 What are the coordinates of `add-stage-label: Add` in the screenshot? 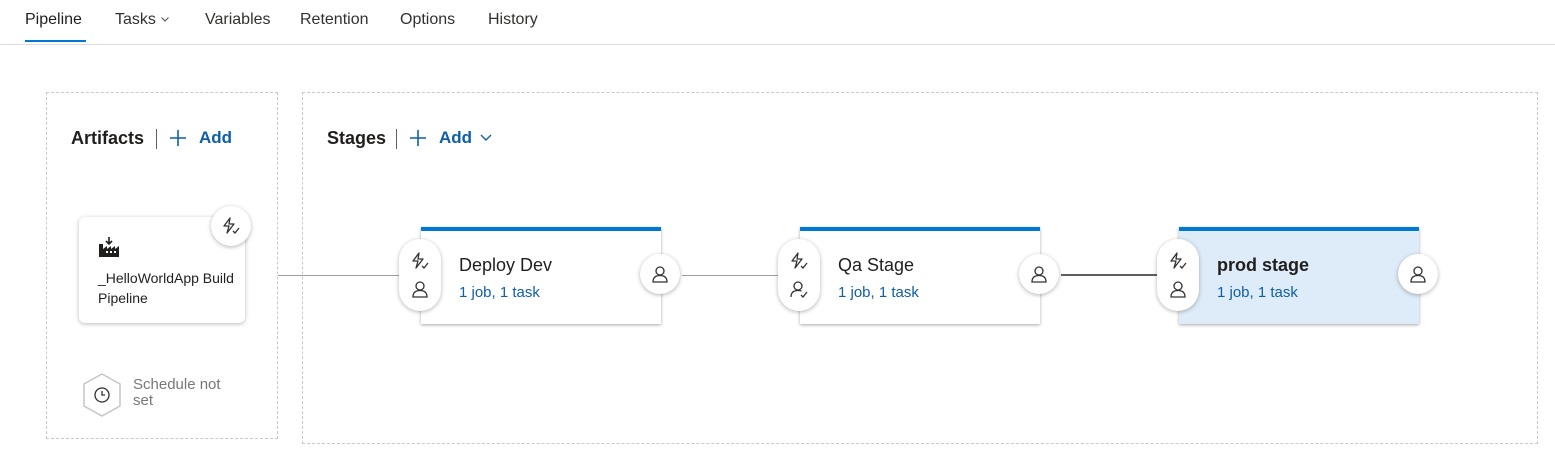 It's located at (456, 137).